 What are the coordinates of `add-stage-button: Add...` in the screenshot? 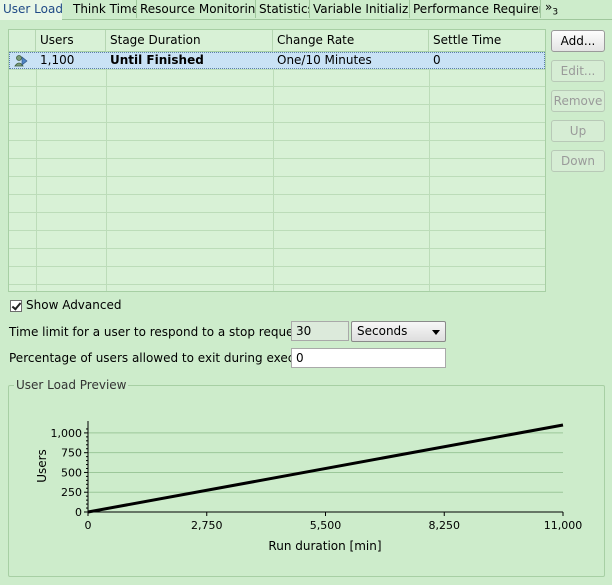 It's located at (578, 41).